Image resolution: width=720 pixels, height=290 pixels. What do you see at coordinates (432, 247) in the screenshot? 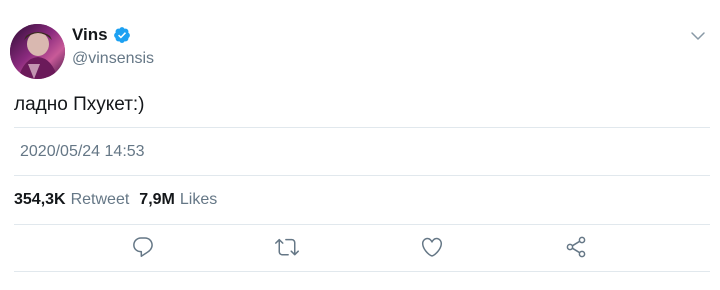
I see `heart-icon` at bounding box center [432, 247].